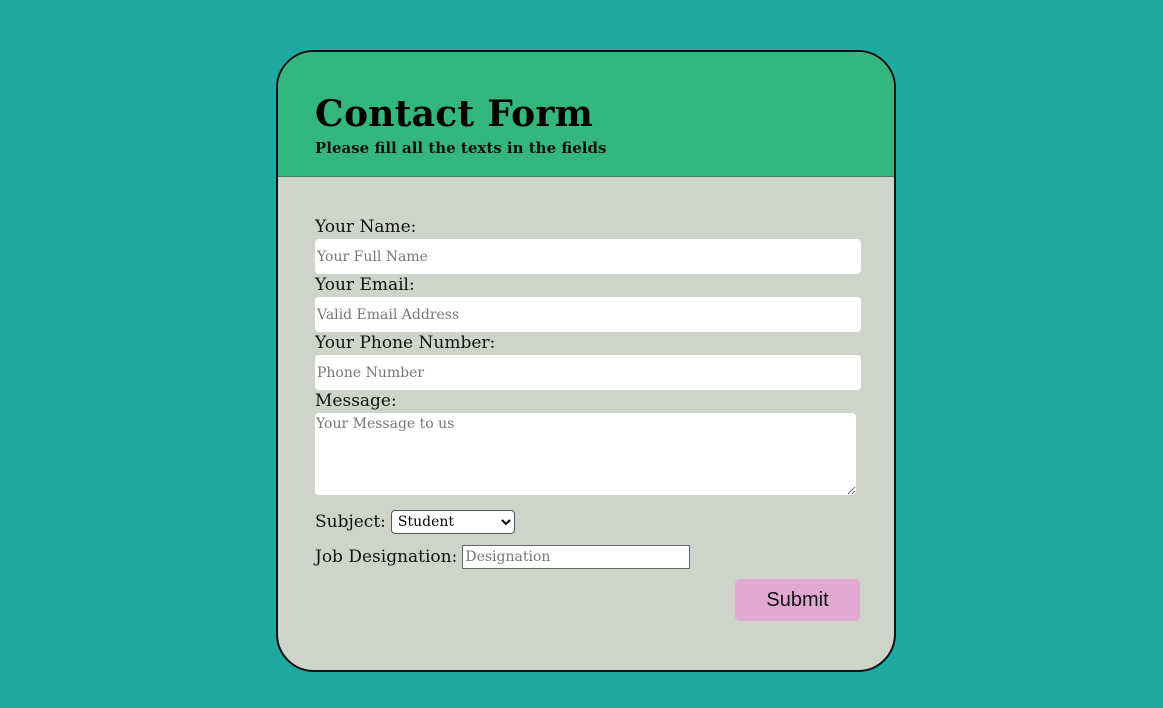 This screenshot has height=708, width=1163. I want to click on email-input, so click(588, 314).